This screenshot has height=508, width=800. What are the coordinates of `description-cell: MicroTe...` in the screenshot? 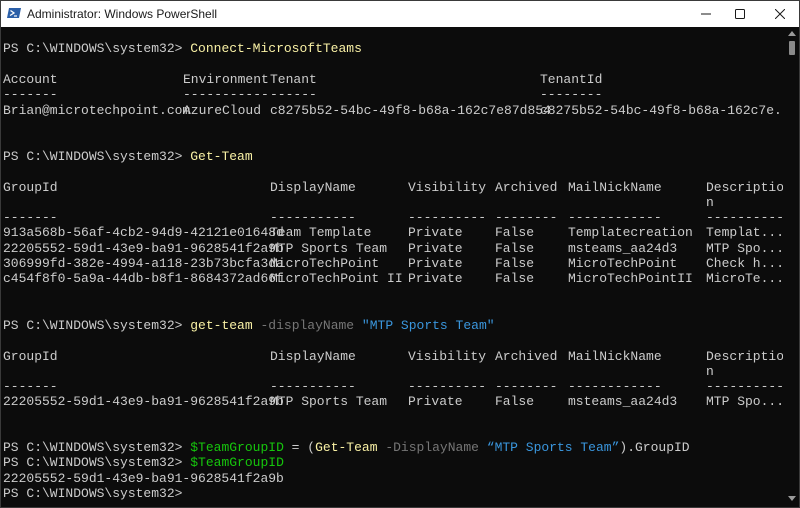 It's located at (744, 278).